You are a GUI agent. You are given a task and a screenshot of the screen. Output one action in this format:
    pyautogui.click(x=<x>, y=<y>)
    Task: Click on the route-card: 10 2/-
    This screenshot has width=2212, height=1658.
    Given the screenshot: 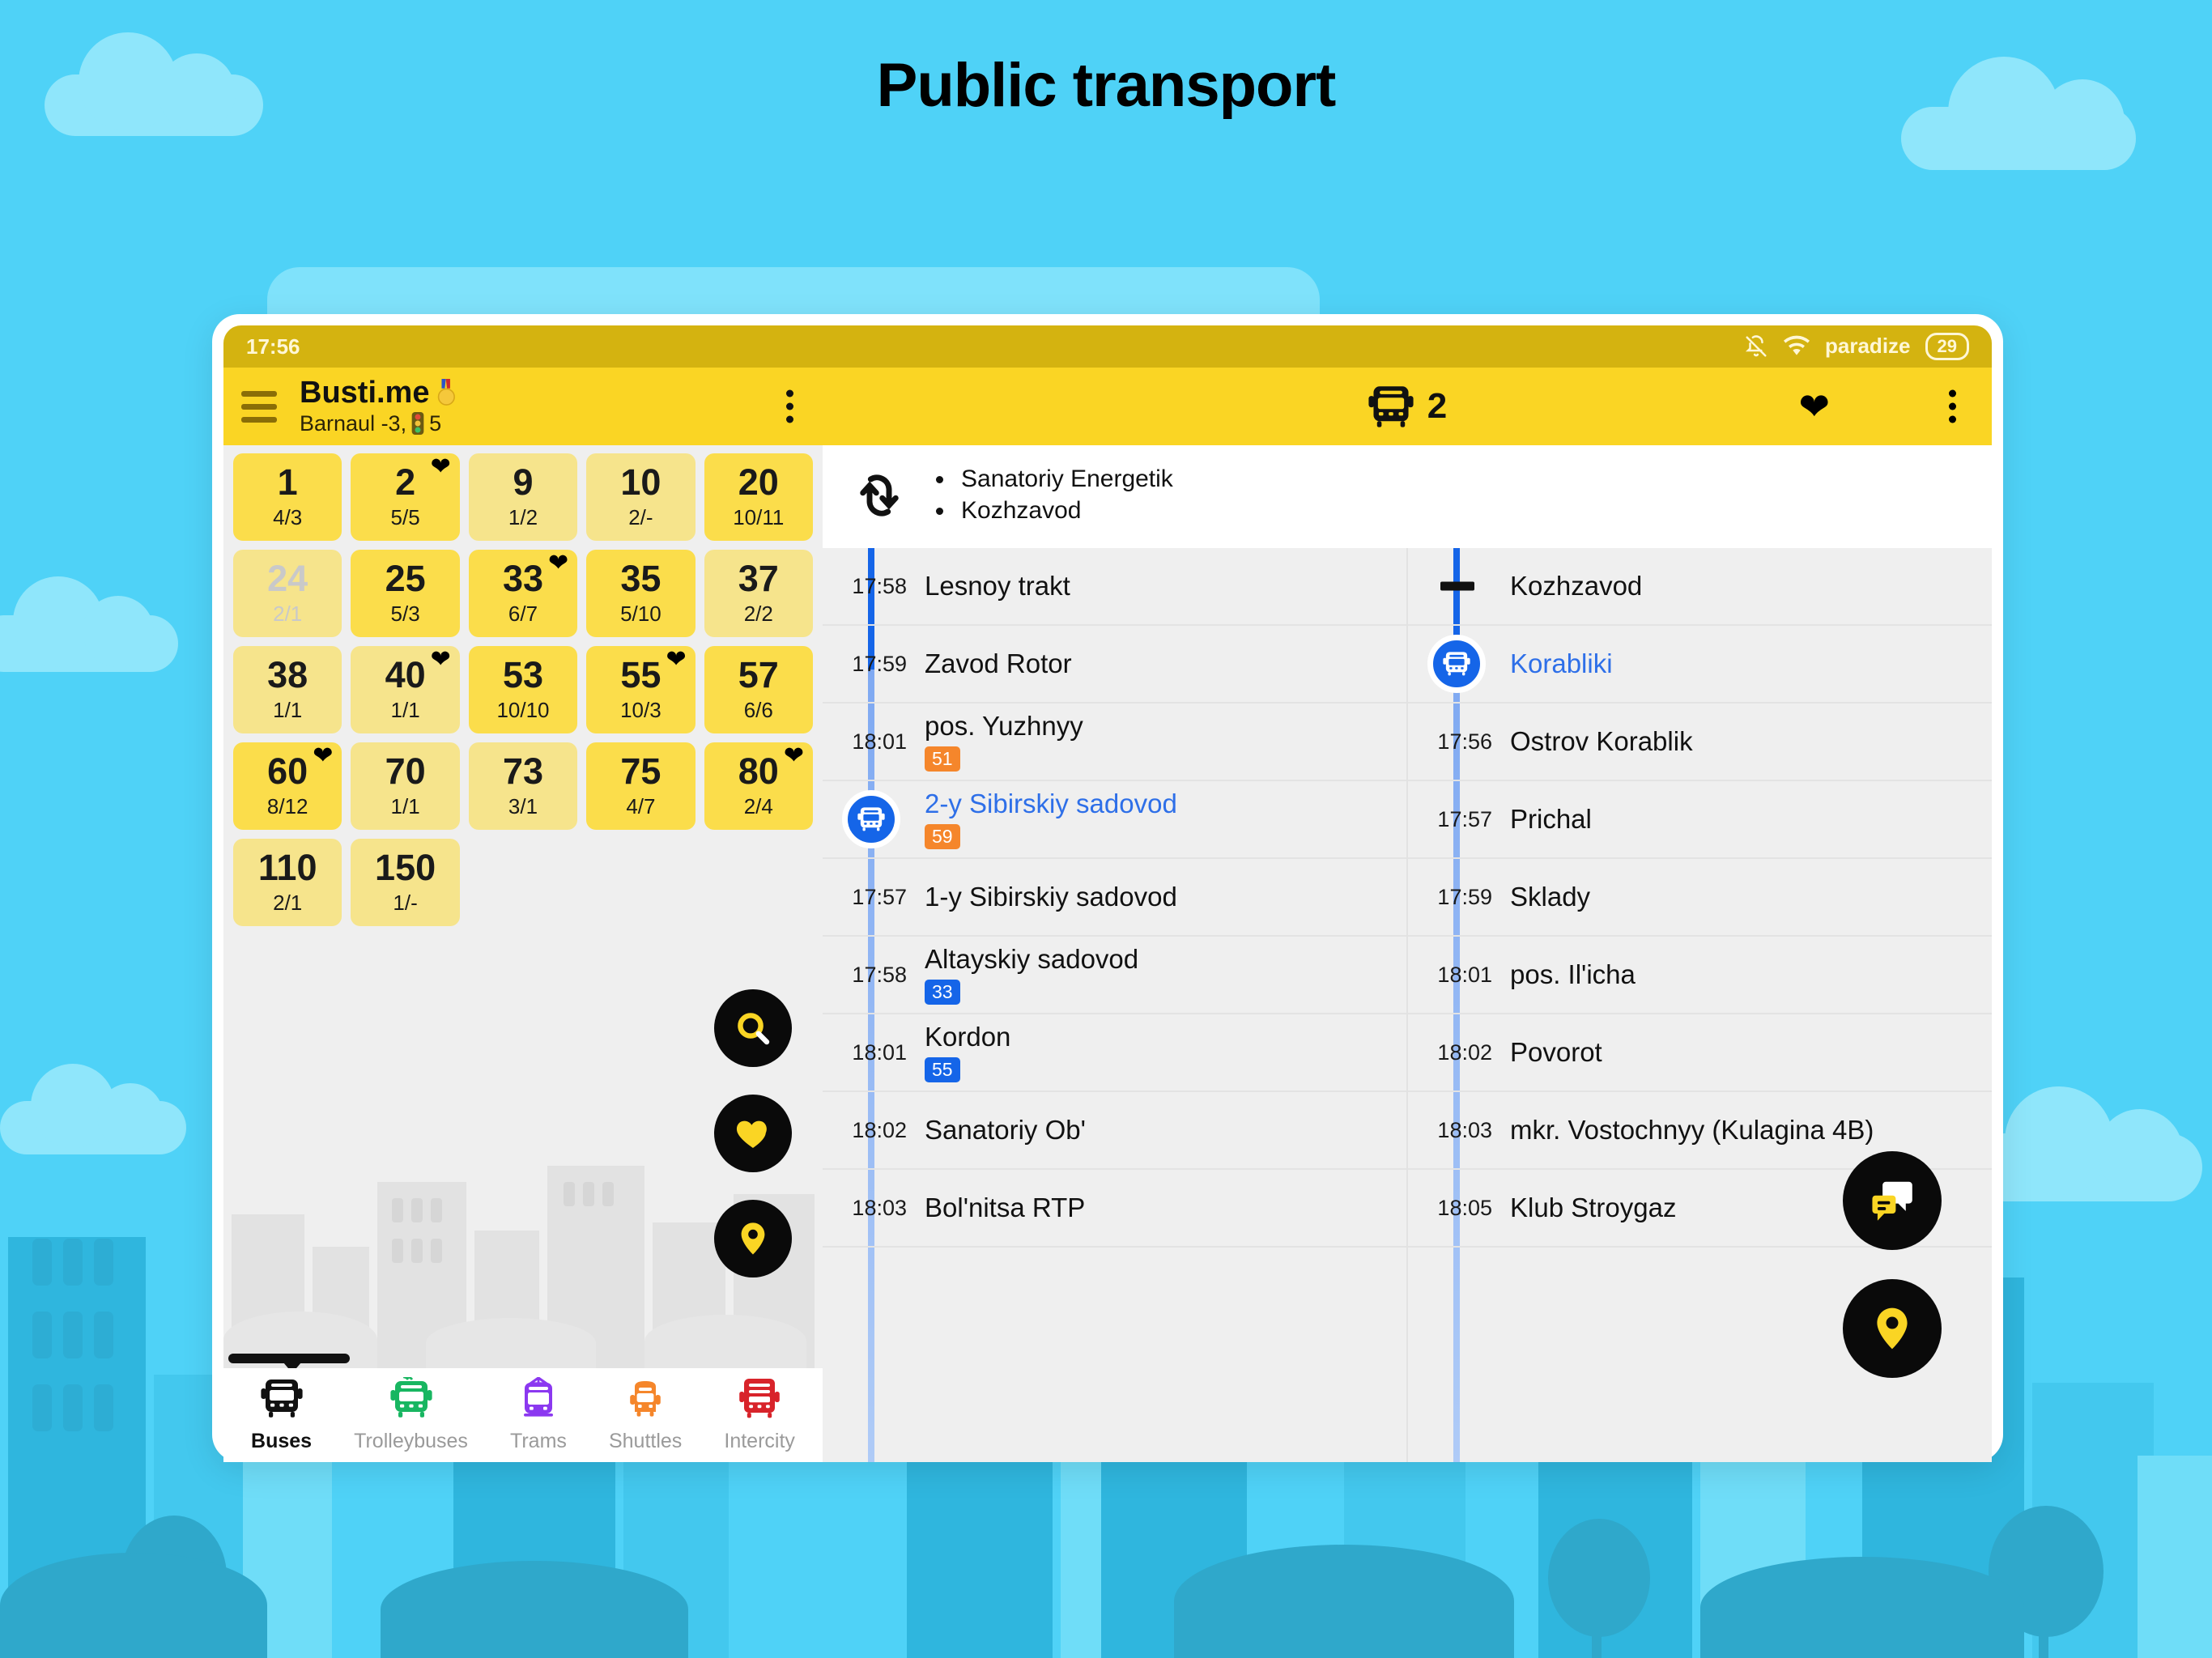 What is the action you would take?
    pyautogui.click(x=641, y=497)
    